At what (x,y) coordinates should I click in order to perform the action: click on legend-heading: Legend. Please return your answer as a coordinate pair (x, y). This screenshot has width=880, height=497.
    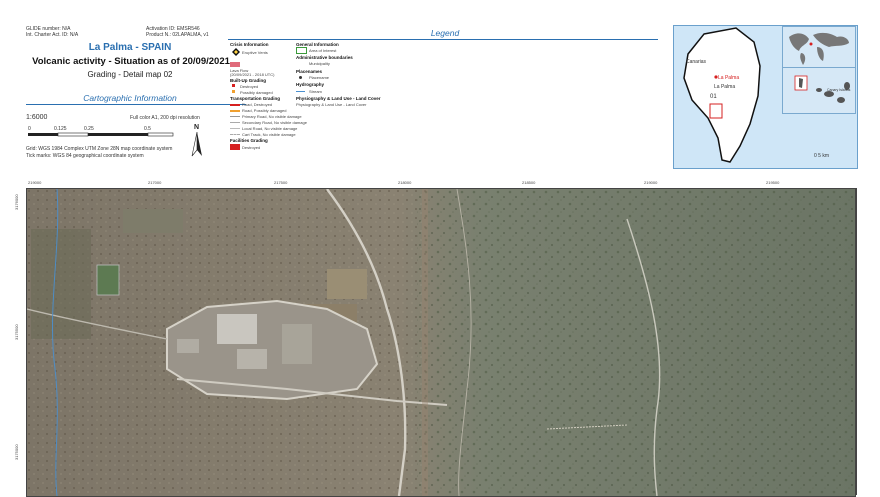
    Looking at the image, I should click on (445, 33).